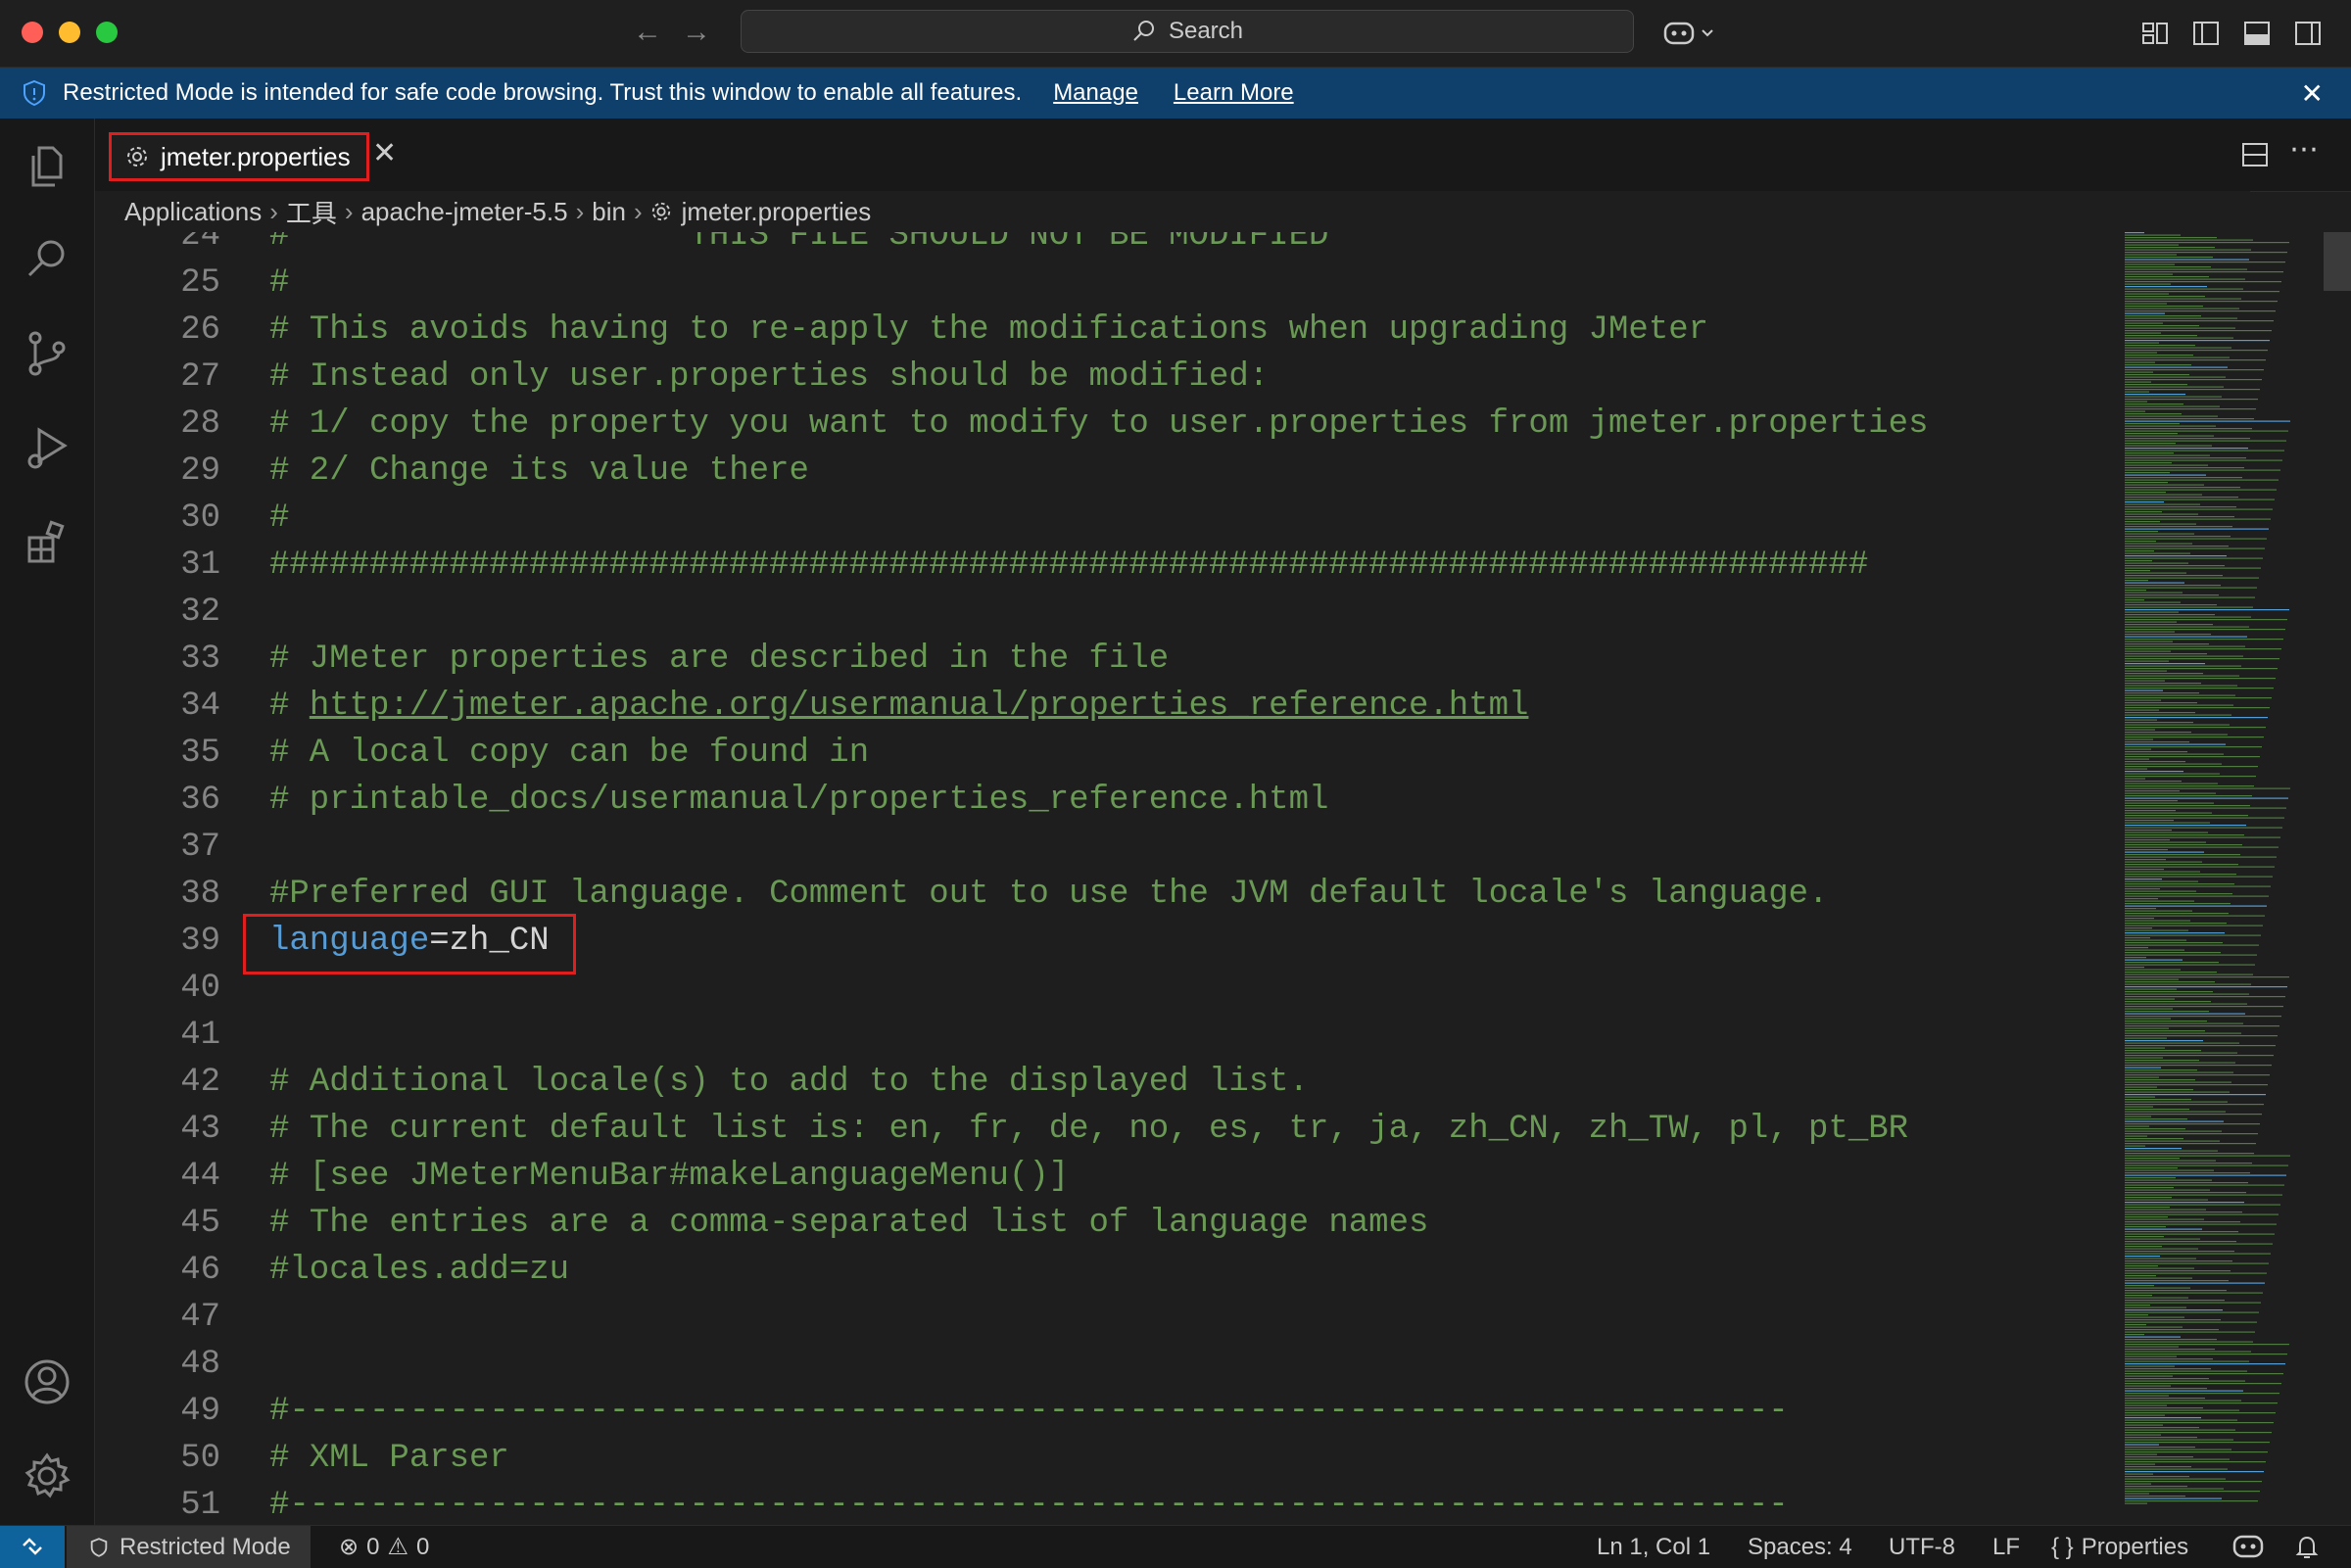 The height and width of the screenshot is (1568, 2351). What do you see at coordinates (1109, 1364) in the screenshot?
I see `code-line: 48` at bounding box center [1109, 1364].